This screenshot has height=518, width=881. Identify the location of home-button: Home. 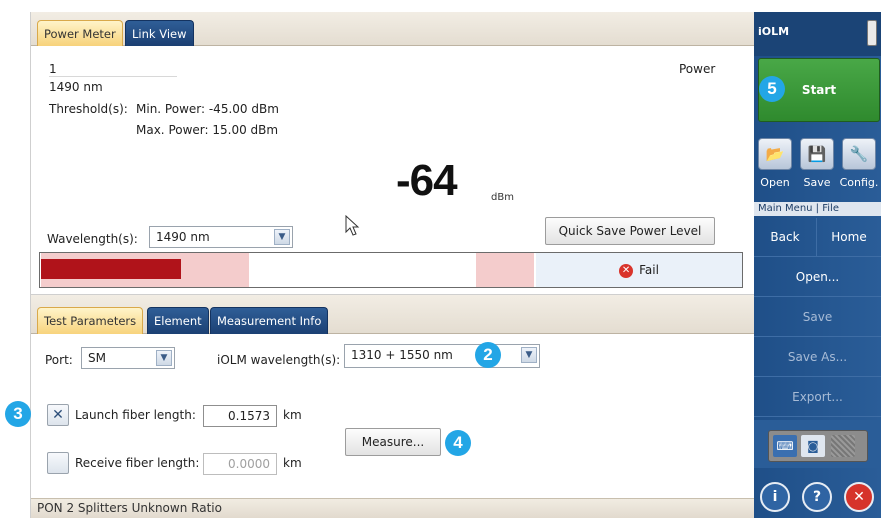
(849, 237).